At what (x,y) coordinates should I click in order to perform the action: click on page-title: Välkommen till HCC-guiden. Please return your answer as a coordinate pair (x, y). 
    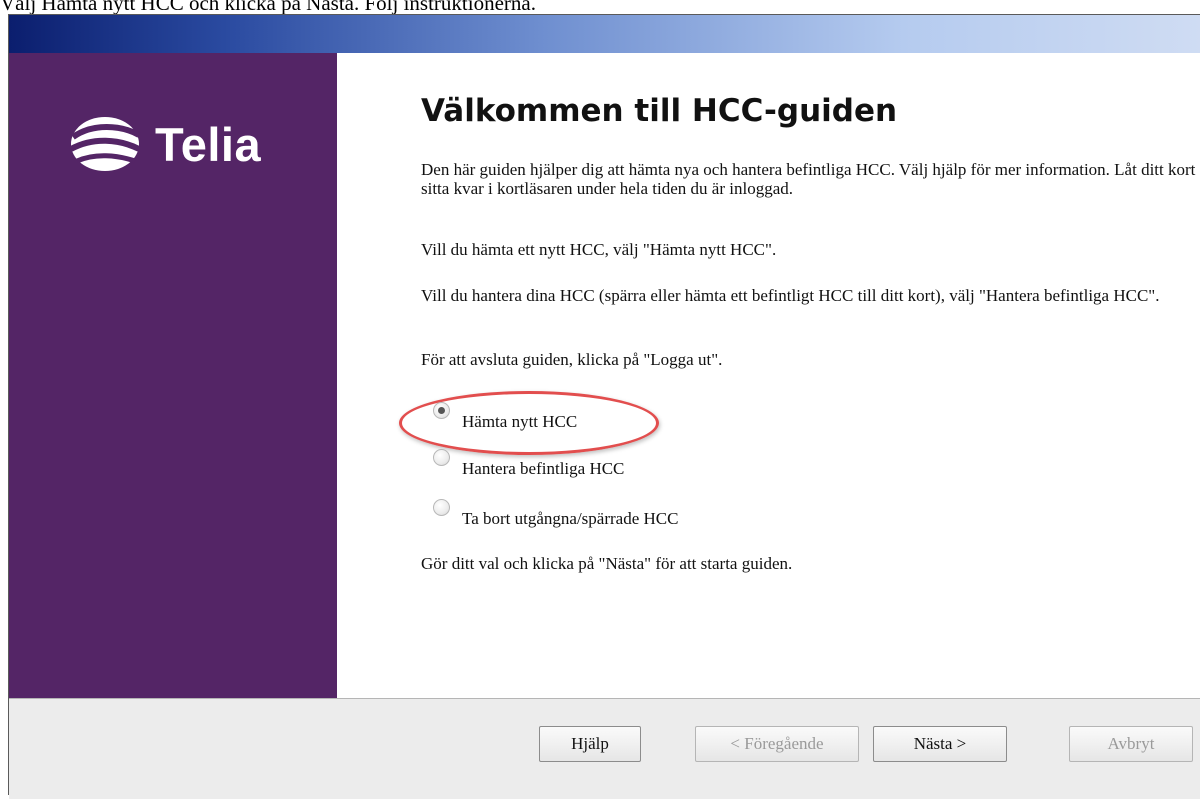
    Looking at the image, I should click on (659, 111).